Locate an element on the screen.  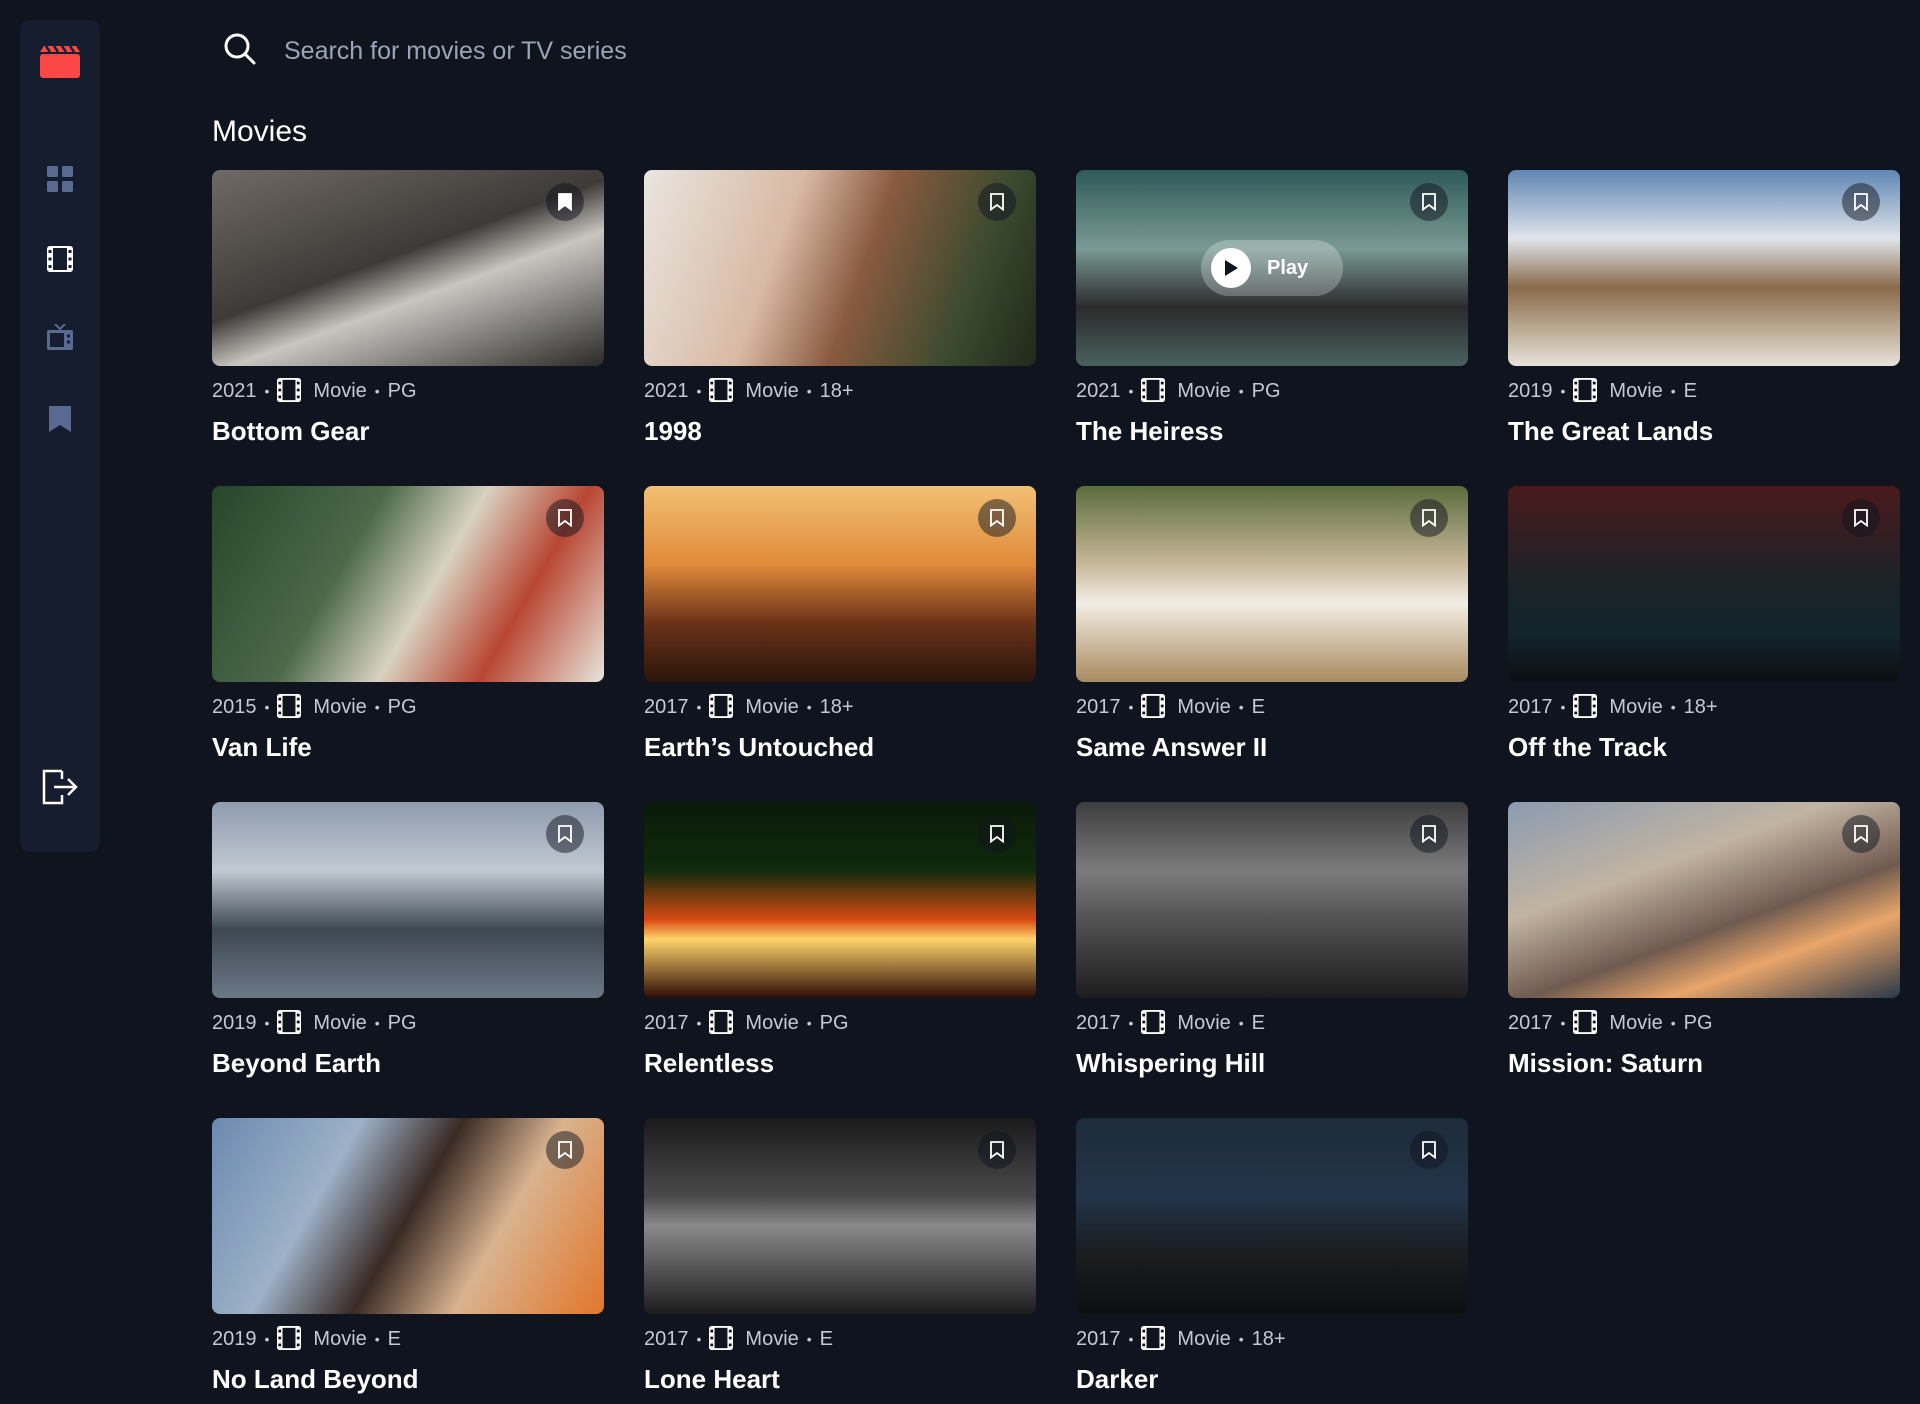
movie-title: The Great Lands is located at coordinates (1704, 431).